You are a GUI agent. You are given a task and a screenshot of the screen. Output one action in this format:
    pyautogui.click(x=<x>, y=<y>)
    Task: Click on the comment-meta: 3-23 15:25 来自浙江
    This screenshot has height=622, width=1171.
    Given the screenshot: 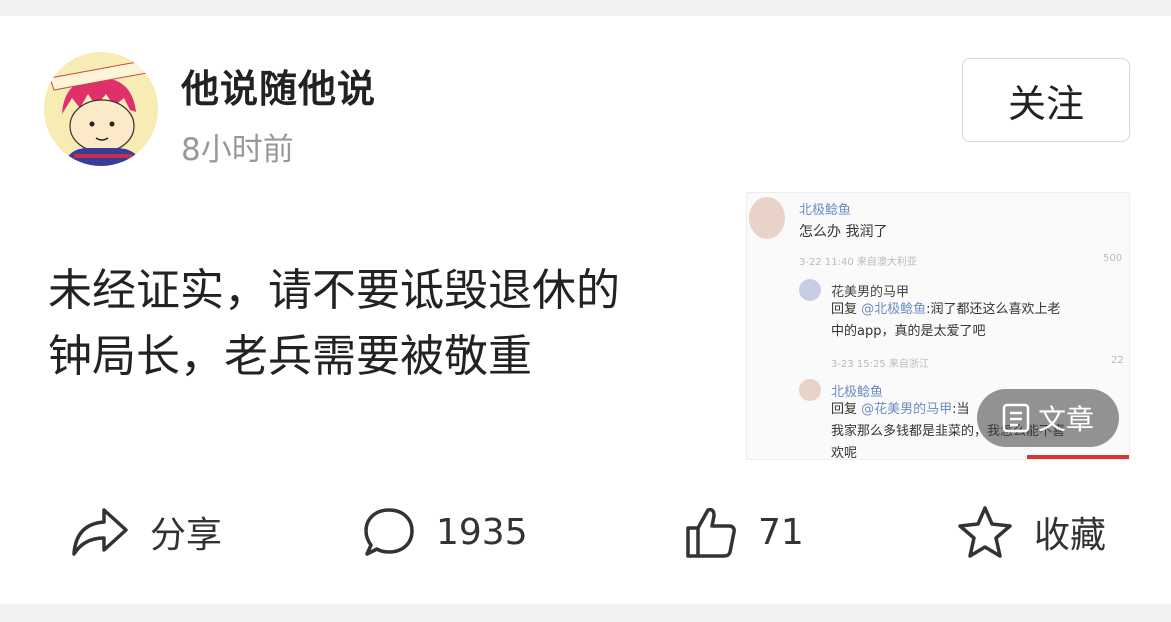 What is the action you would take?
    pyautogui.click(x=880, y=364)
    